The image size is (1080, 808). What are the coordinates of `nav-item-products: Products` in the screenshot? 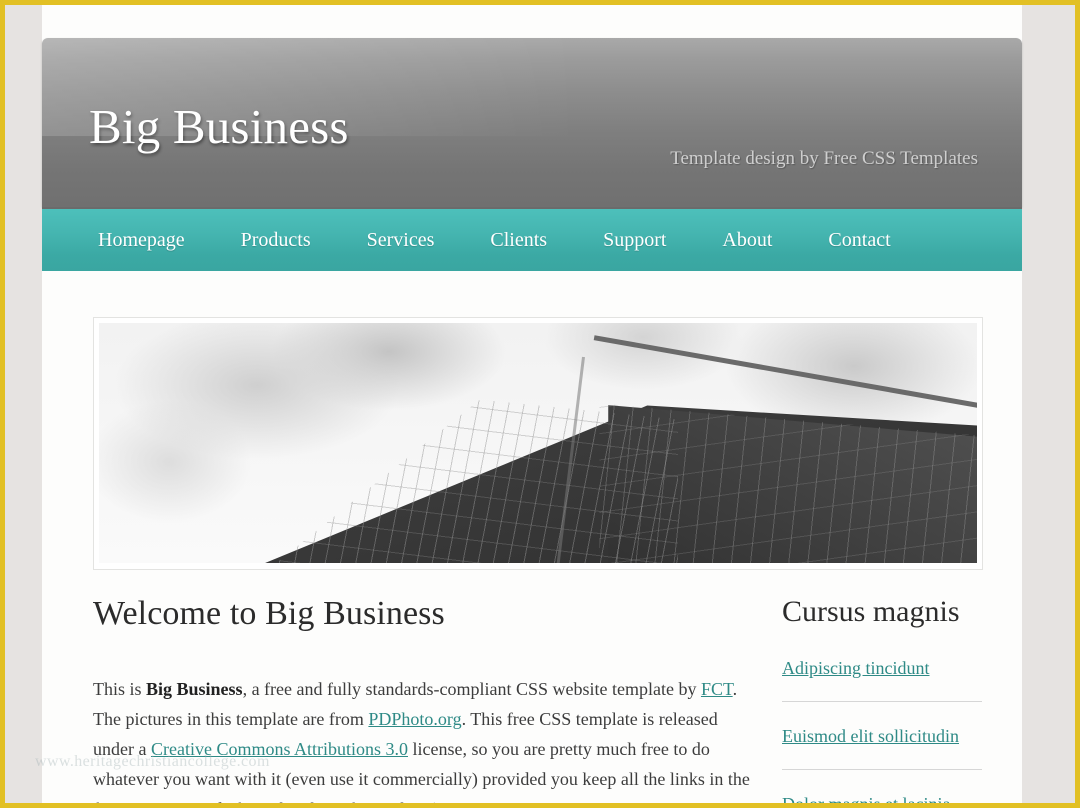 It's located at (276, 240).